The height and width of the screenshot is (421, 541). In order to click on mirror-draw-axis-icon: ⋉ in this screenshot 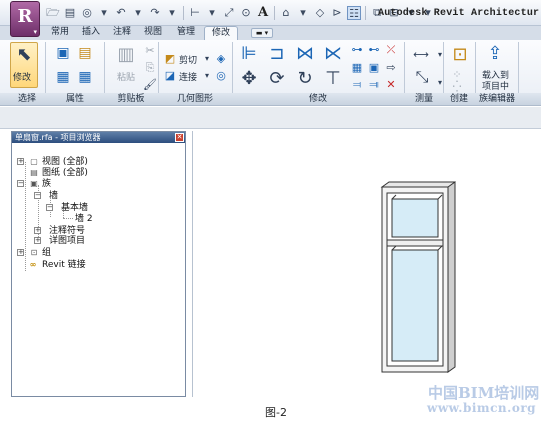, I will do `click(333, 54)`.